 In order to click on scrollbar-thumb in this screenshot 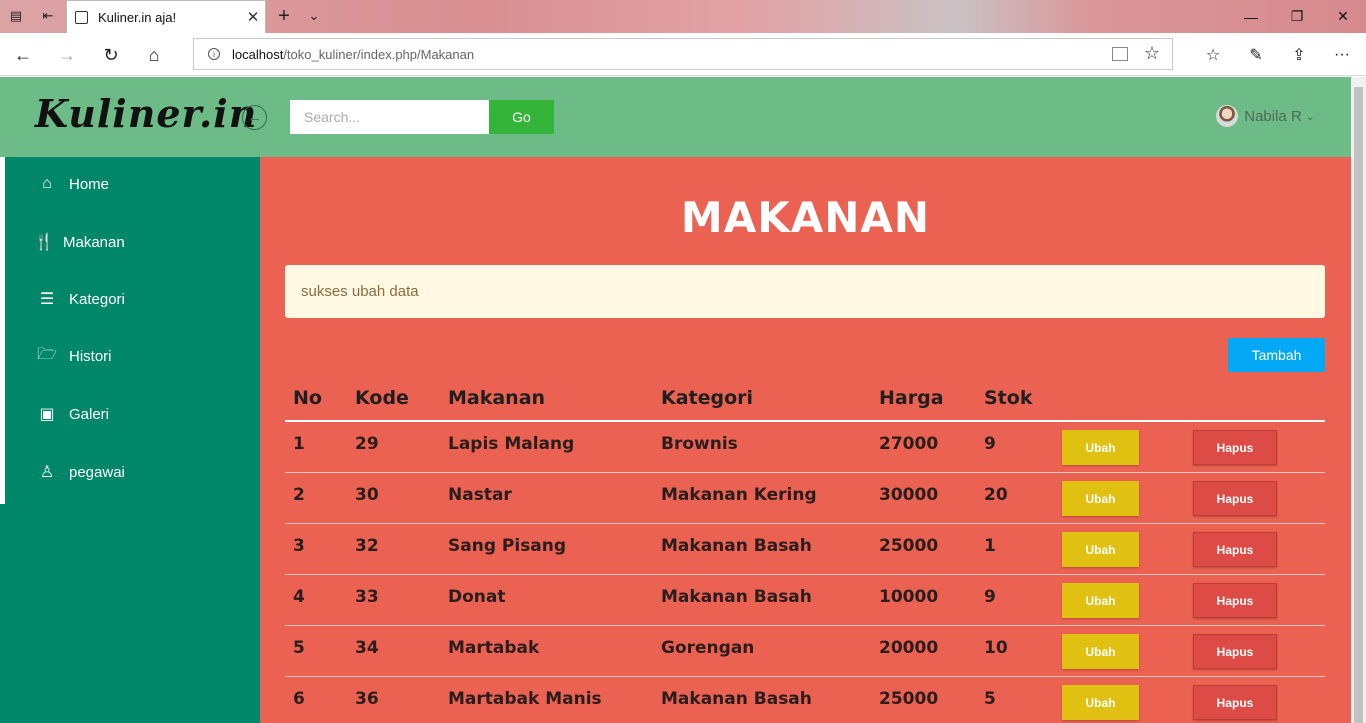, I will do `click(1358, 405)`.